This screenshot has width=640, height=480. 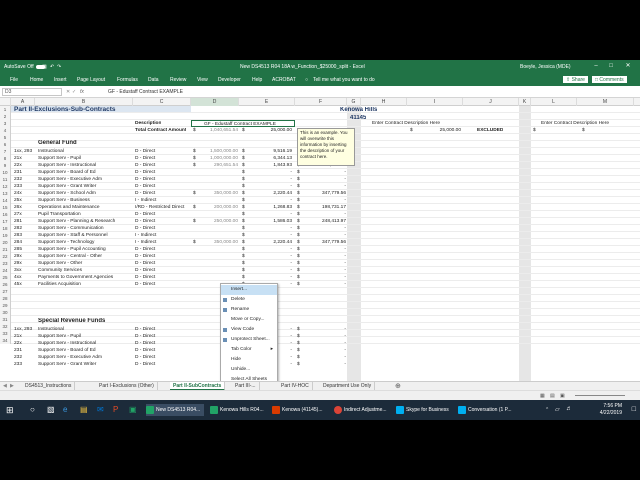 What do you see at coordinates (5, 165) in the screenshot?
I see `row-header: 9` at bounding box center [5, 165].